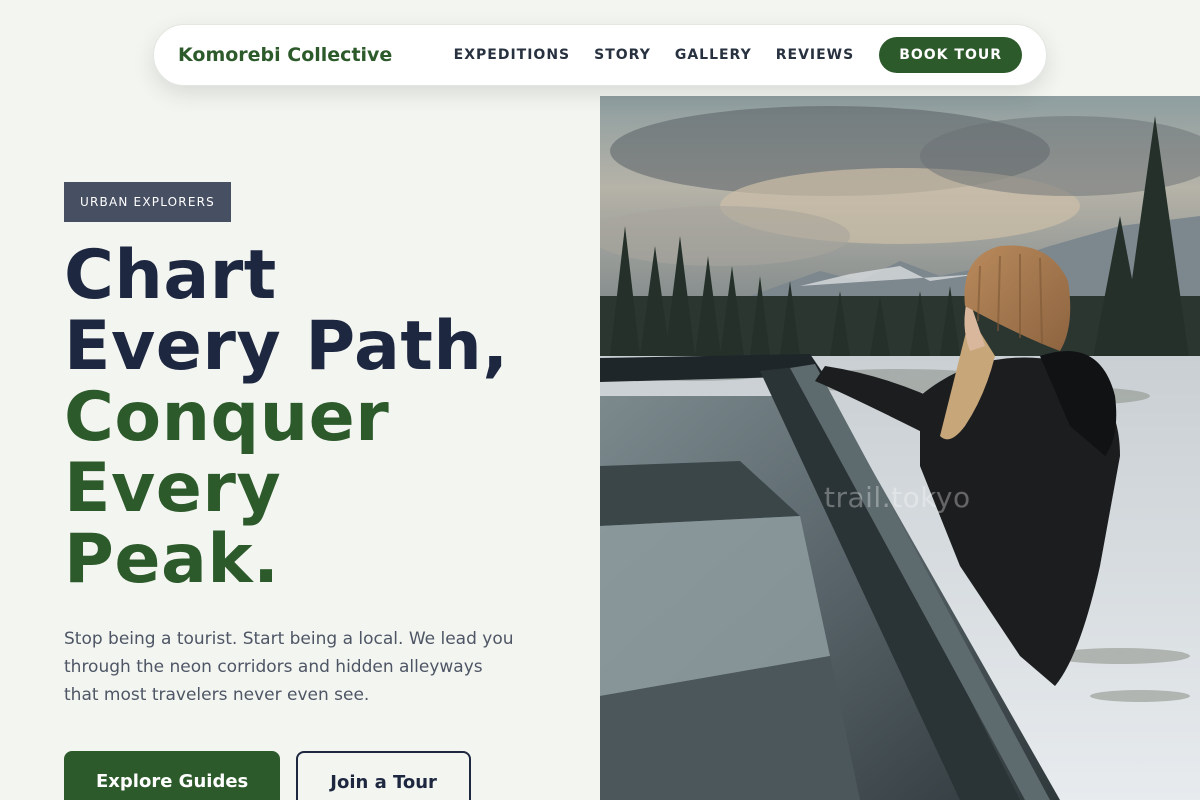 The image size is (1200, 800). I want to click on book-tour-button: BOOK TOUR, so click(950, 55).